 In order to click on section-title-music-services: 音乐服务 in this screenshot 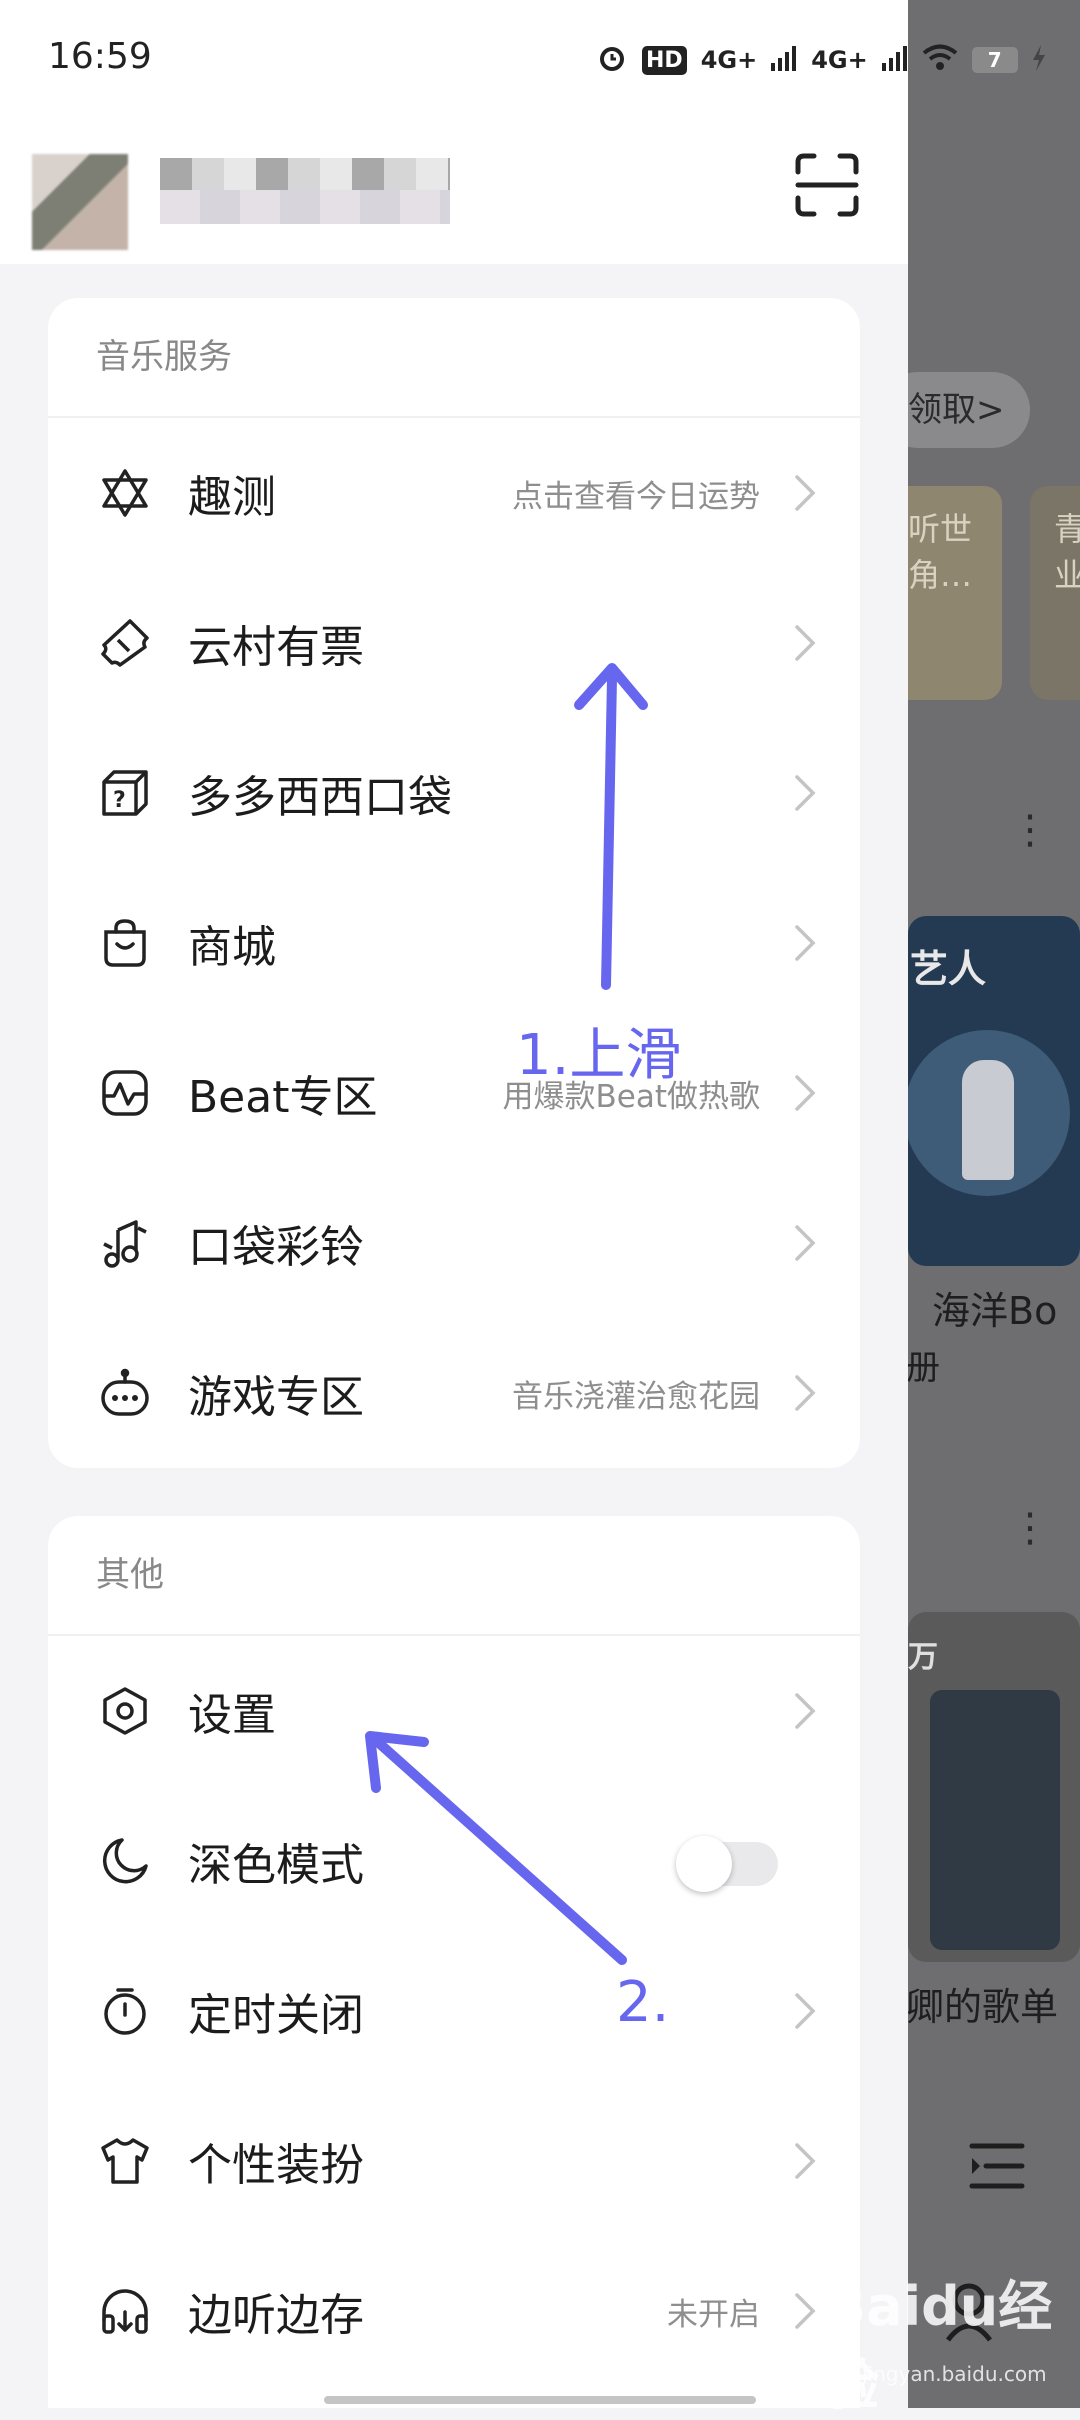, I will do `click(454, 358)`.